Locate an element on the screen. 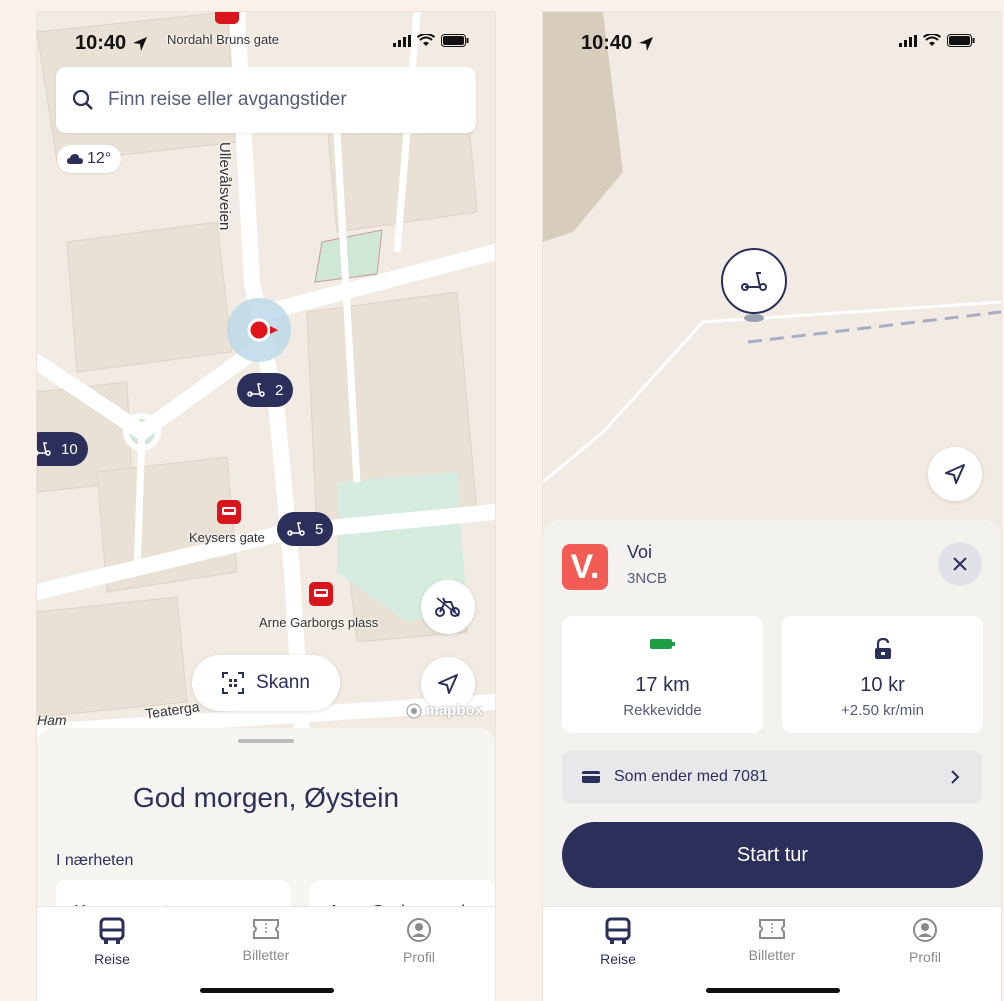 The image size is (1004, 1001). qr-scan-icon is located at coordinates (233, 683).